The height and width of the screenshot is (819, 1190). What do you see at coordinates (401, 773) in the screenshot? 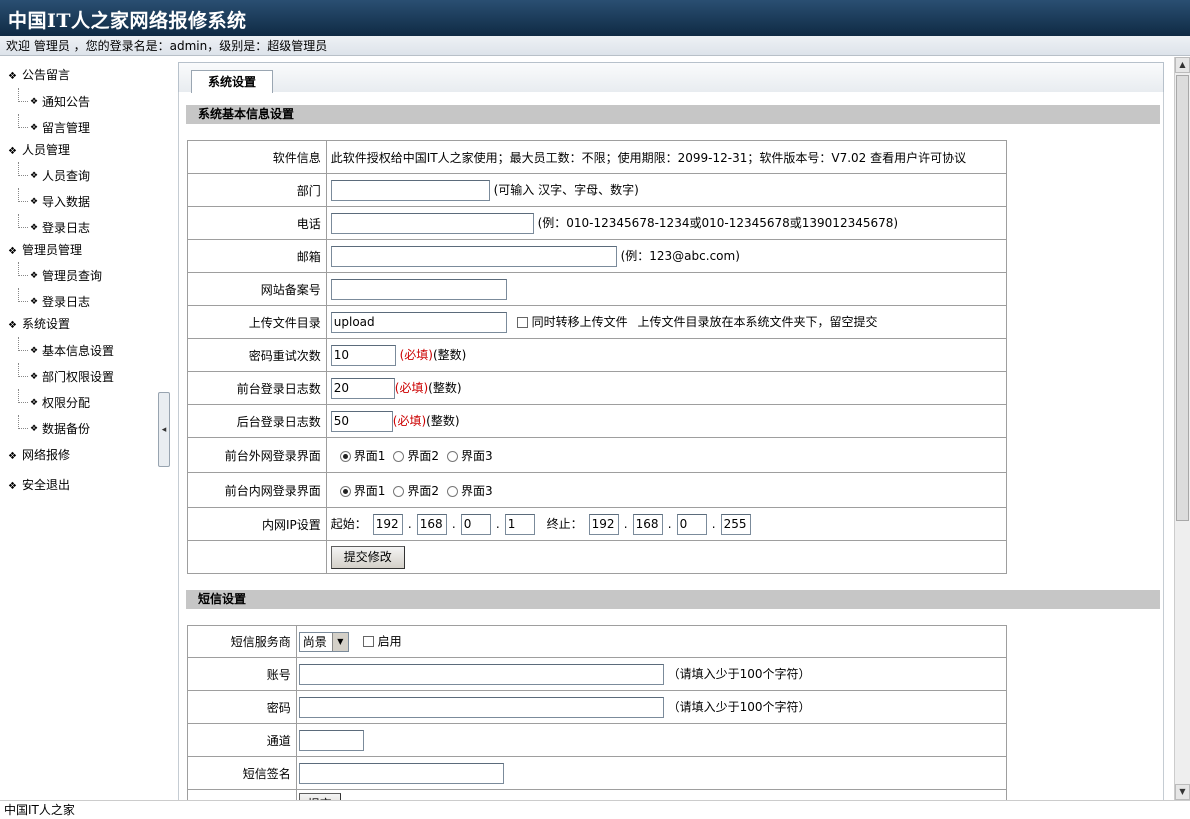
I see `sms-signature-input` at bounding box center [401, 773].